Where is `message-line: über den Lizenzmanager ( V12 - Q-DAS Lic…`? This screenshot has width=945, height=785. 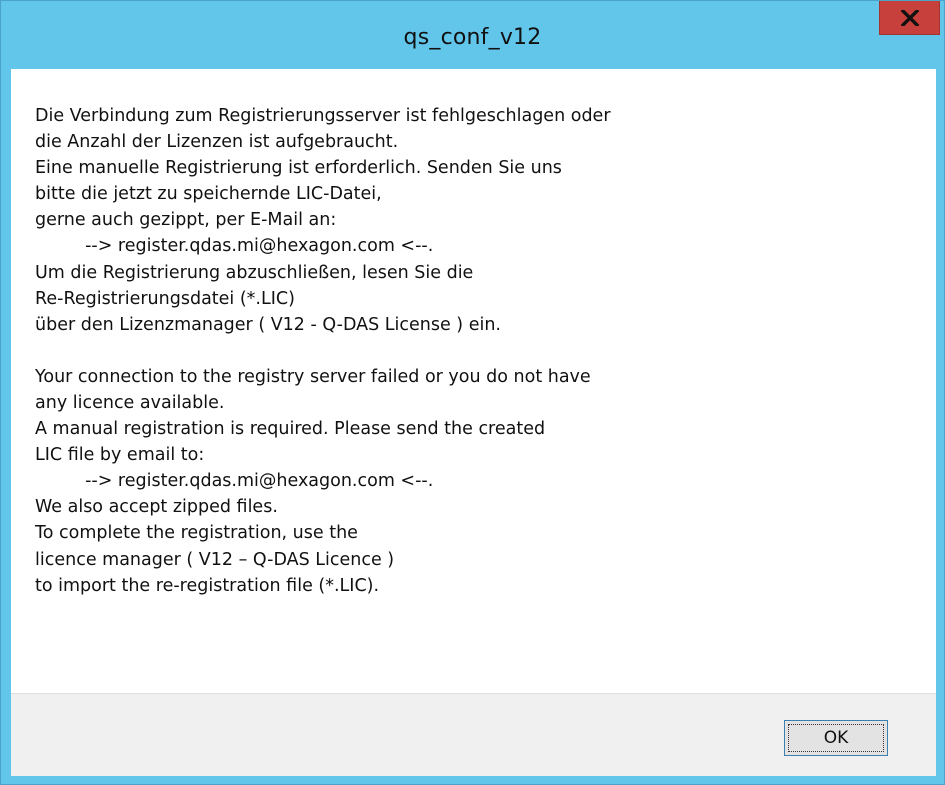
message-line: über den Lizenzmanager ( V12 - Q-DAS Lic… is located at coordinates (268, 324).